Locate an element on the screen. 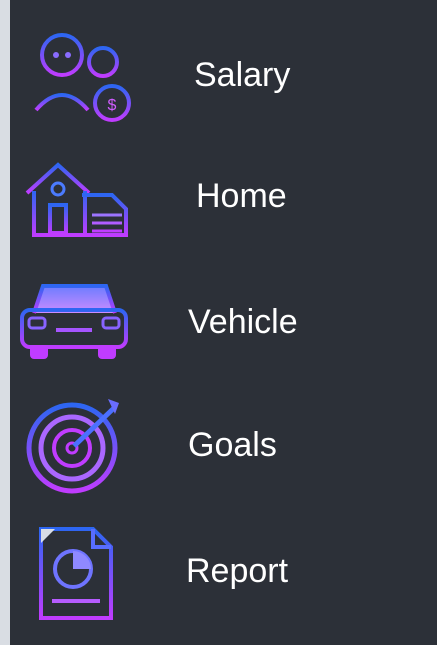  salary-user-icon: $ is located at coordinates (75, 70).